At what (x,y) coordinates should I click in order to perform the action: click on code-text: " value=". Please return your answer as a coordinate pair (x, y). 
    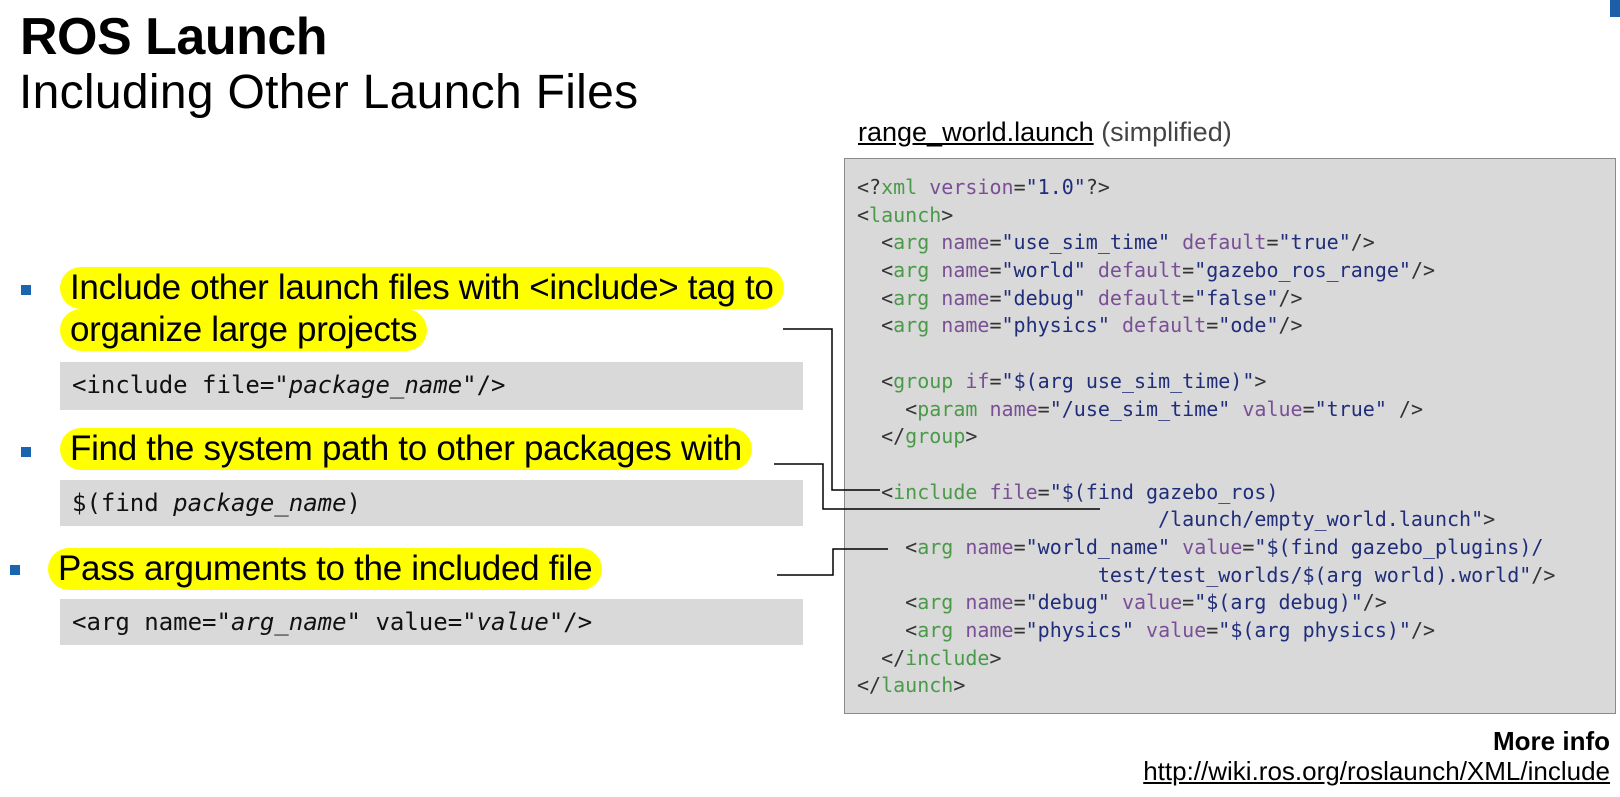
    Looking at the image, I should click on (411, 622).